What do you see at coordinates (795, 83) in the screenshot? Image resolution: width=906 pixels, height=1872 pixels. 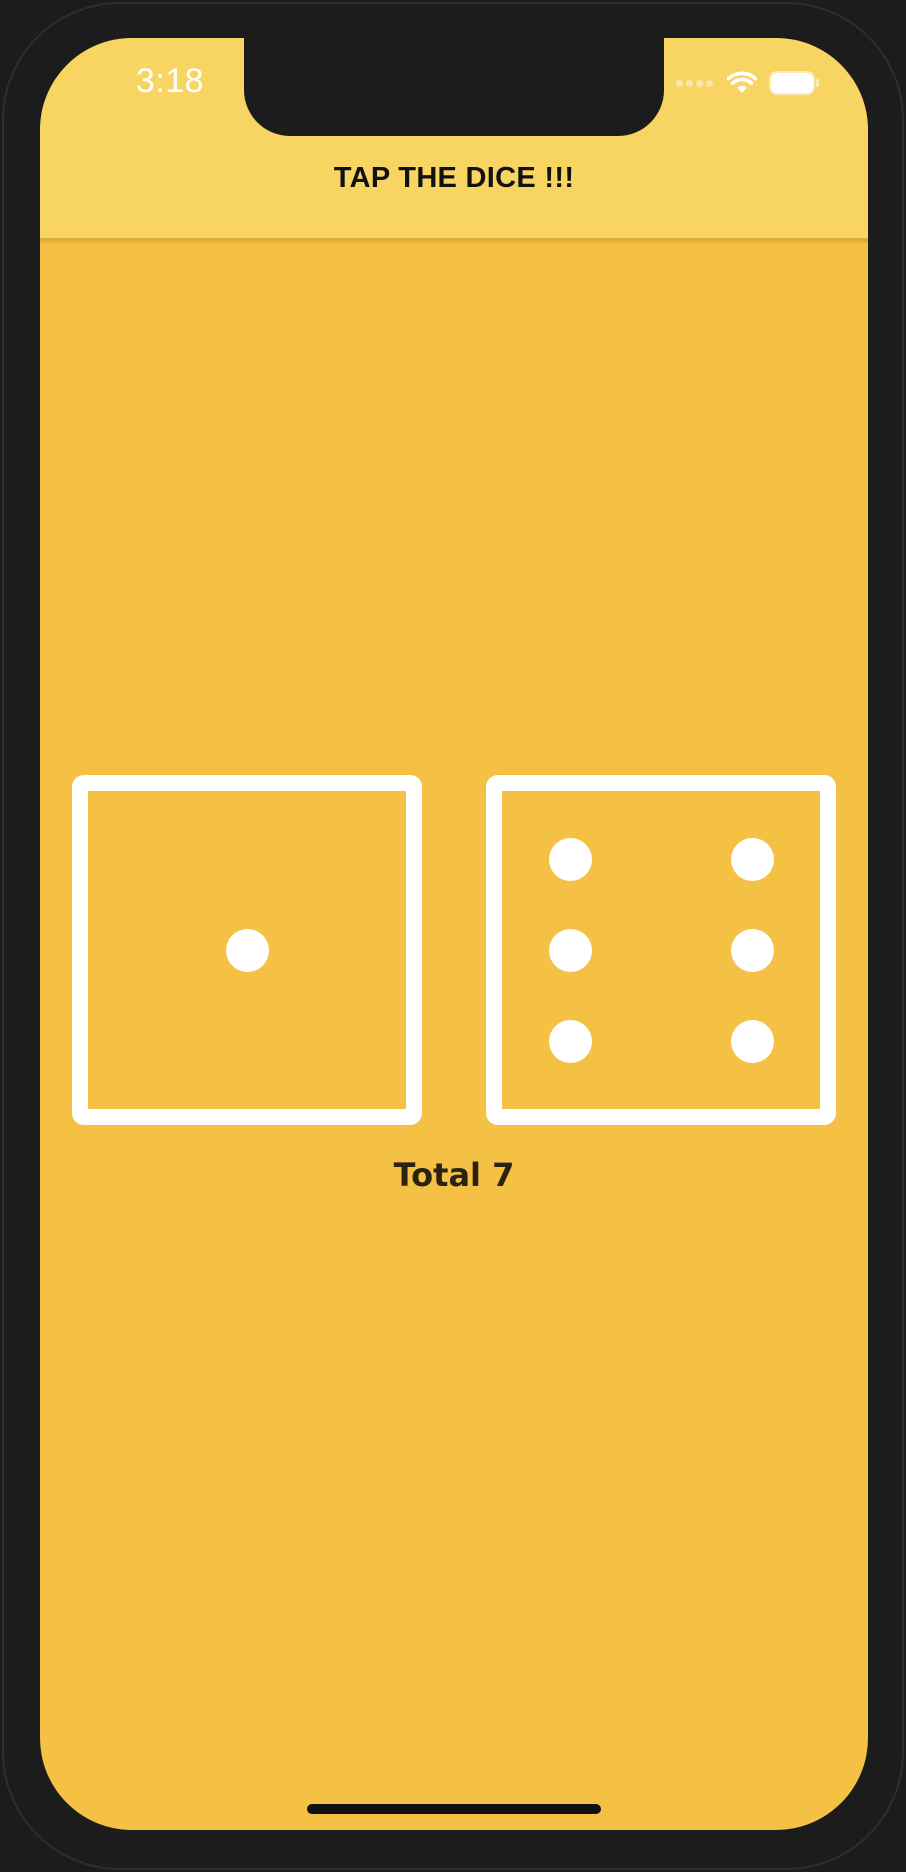 I see `battery-icon` at bounding box center [795, 83].